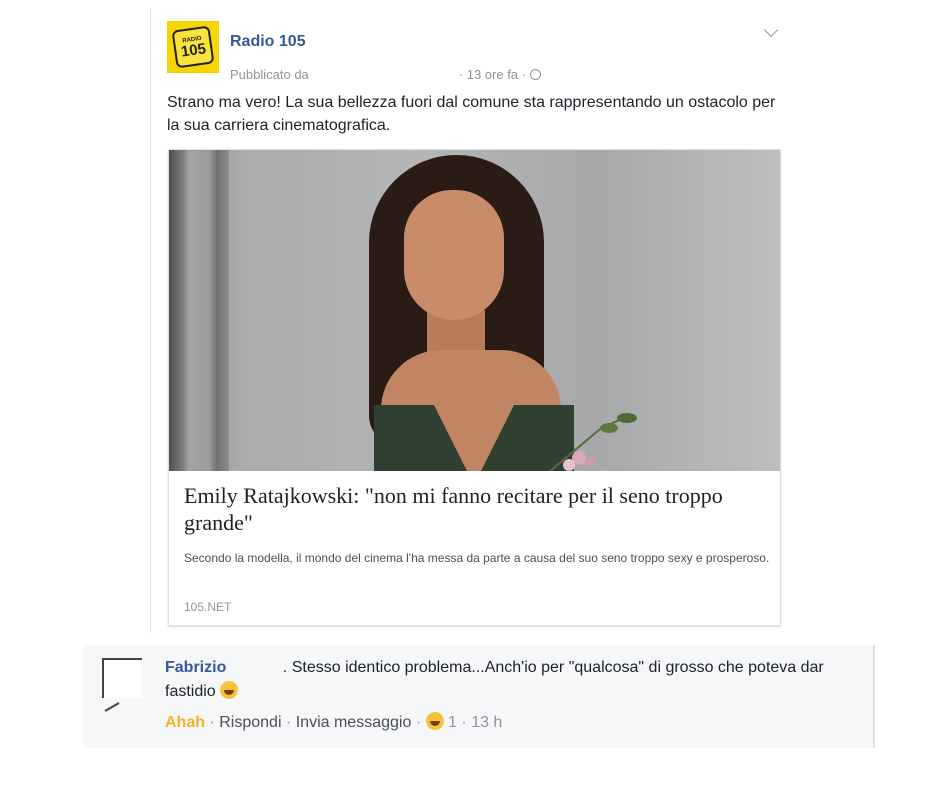  What do you see at coordinates (208, 607) in the screenshot?
I see `link-domain: 105.NET` at bounding box center [208, 607].